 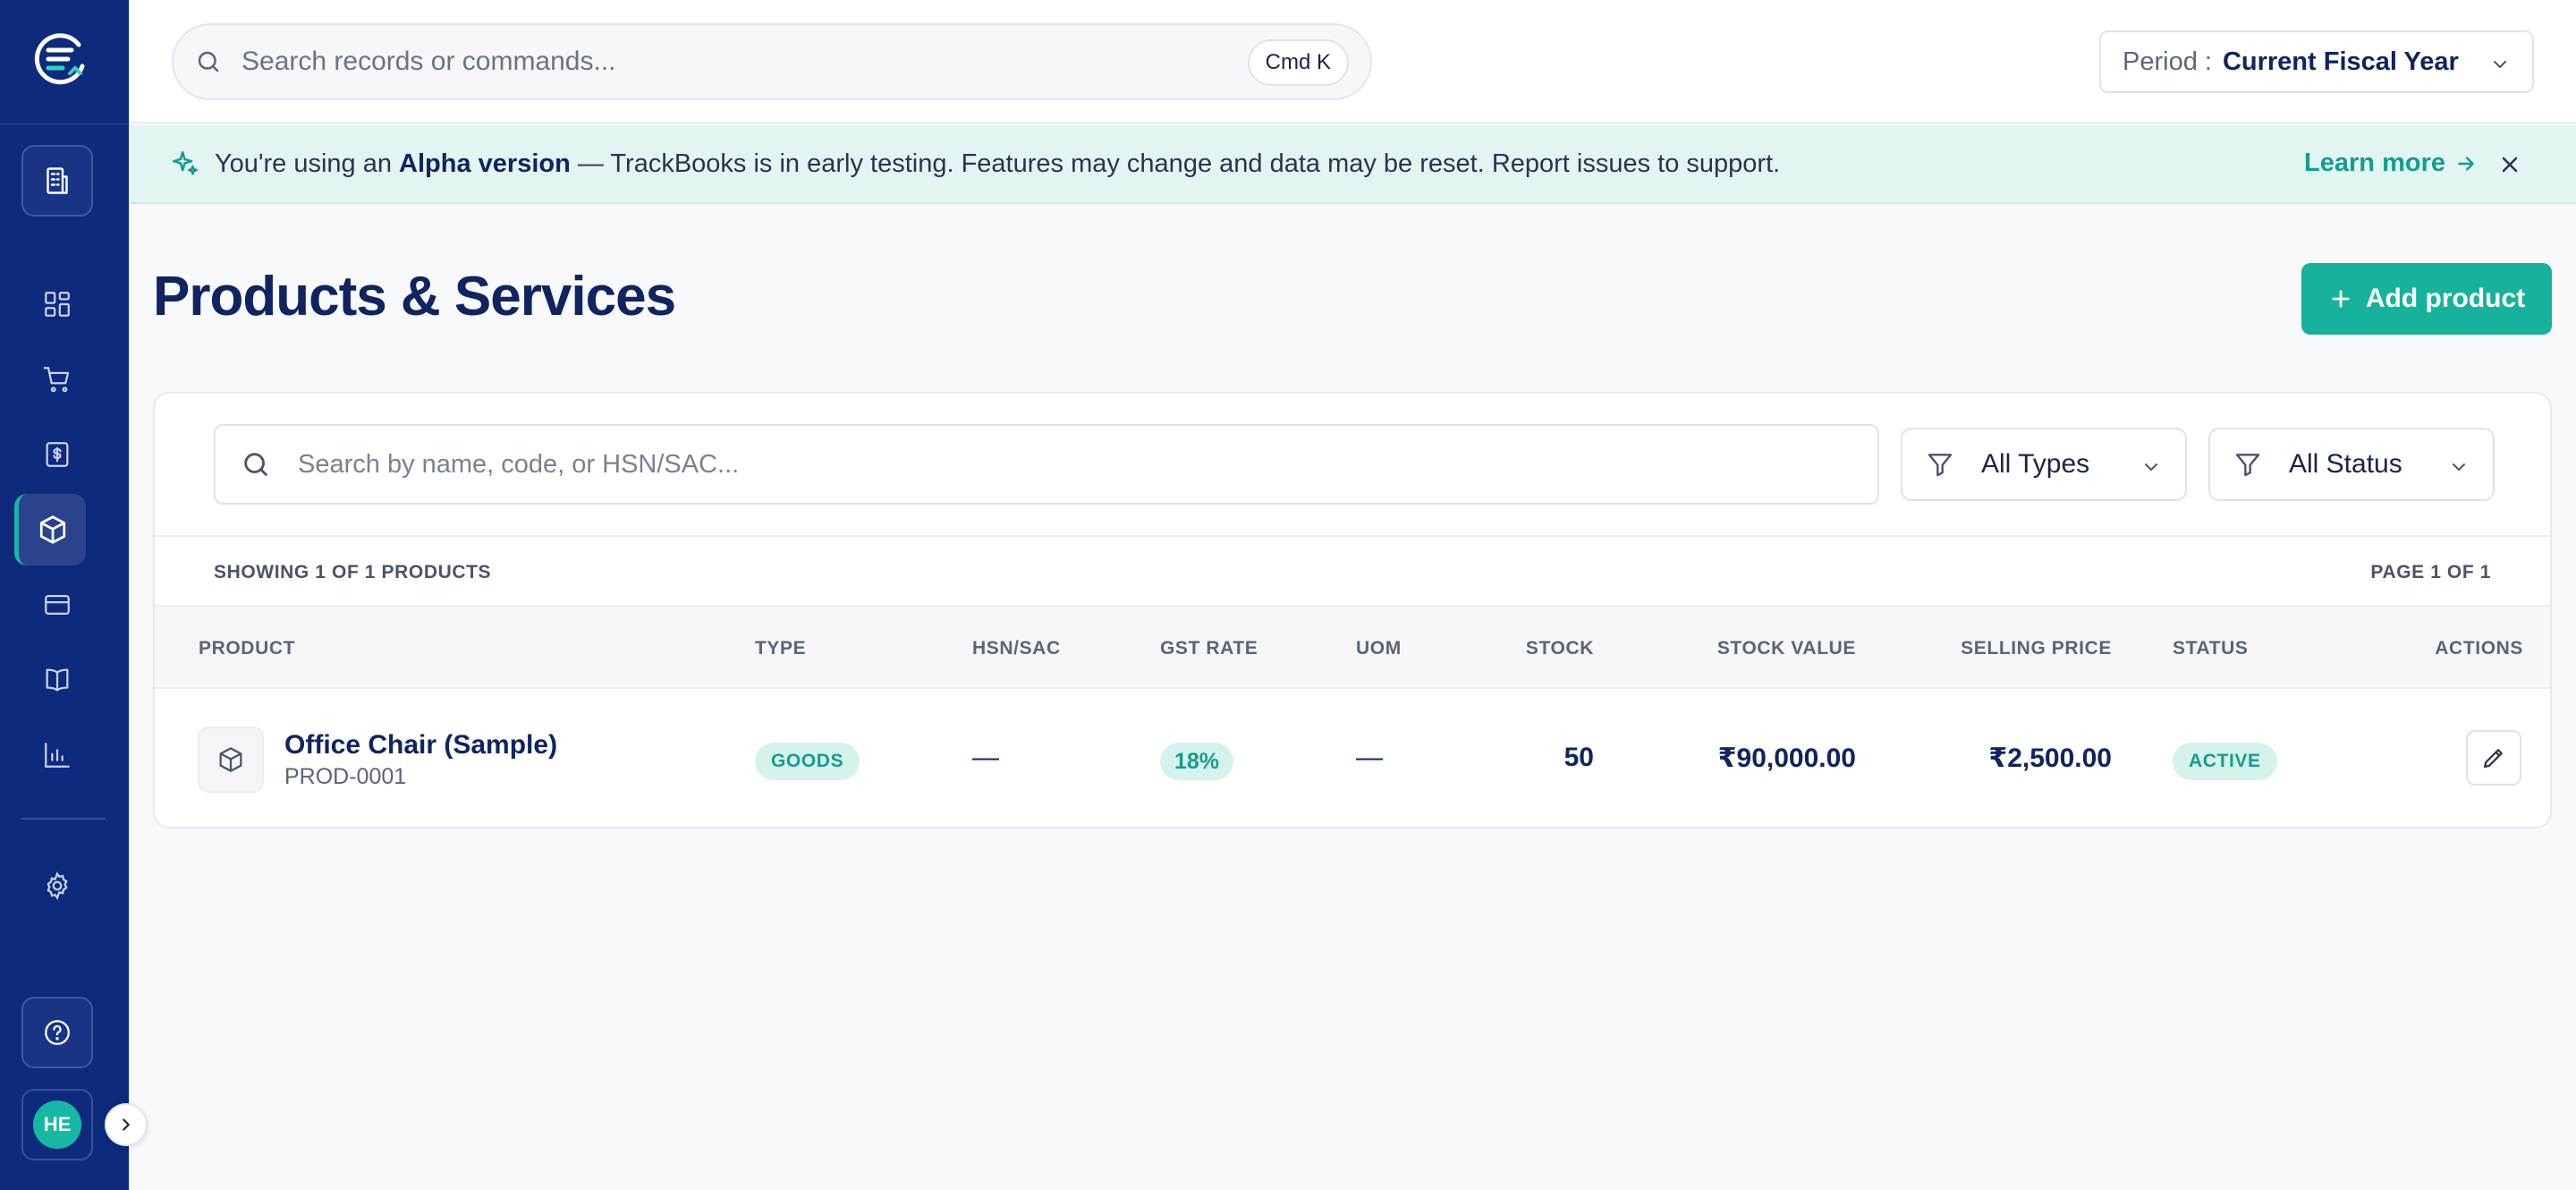 I want to click on status-filter: All Status, so click(x=2351, y=464).